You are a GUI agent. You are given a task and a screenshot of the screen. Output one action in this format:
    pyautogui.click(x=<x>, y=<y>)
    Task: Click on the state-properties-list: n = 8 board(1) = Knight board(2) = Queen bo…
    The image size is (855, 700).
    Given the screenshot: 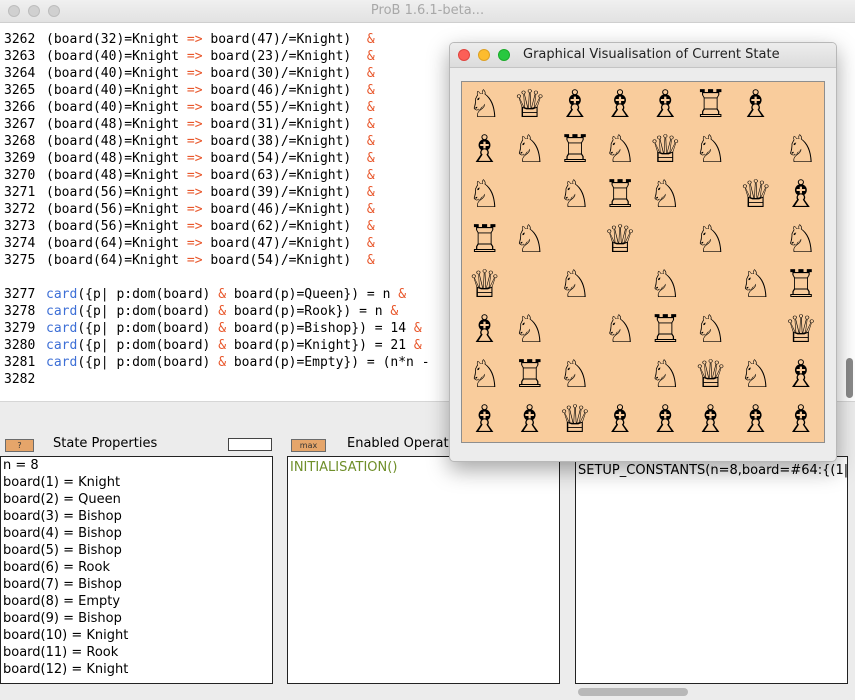 What is the action you would take?
    pyautogui.click(x=136, y=570)
    